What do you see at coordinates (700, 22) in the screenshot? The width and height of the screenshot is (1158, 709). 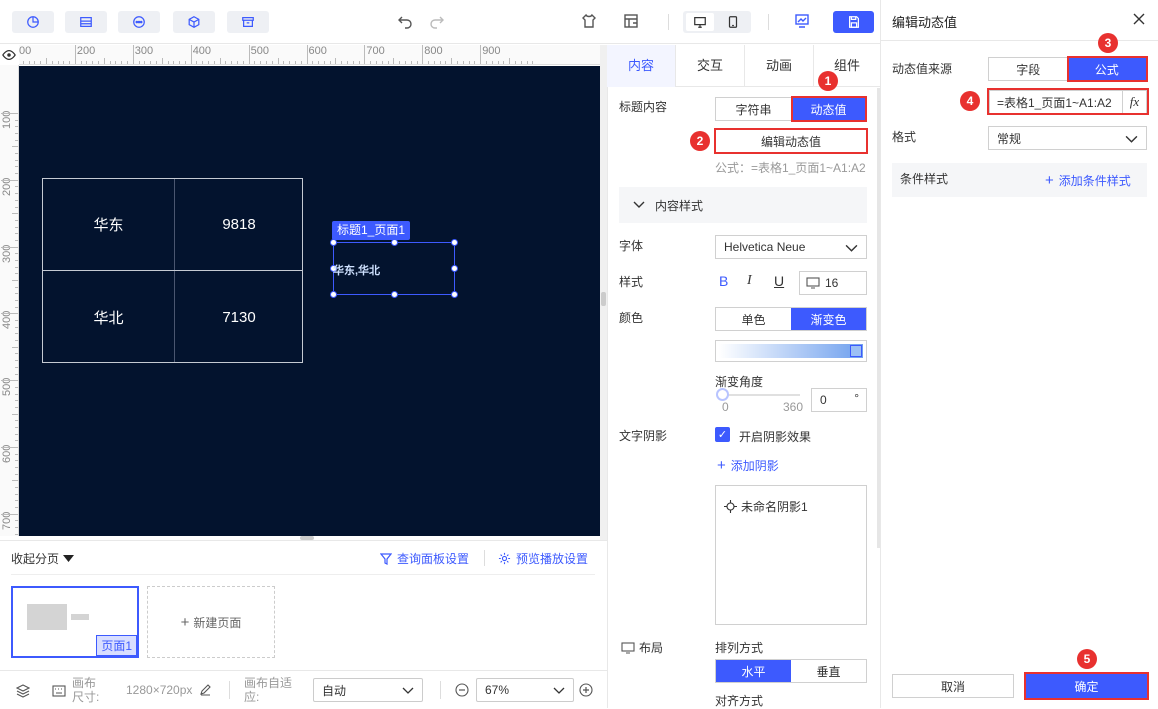 I see `desktop-icon` at bounding box center [700, 22].